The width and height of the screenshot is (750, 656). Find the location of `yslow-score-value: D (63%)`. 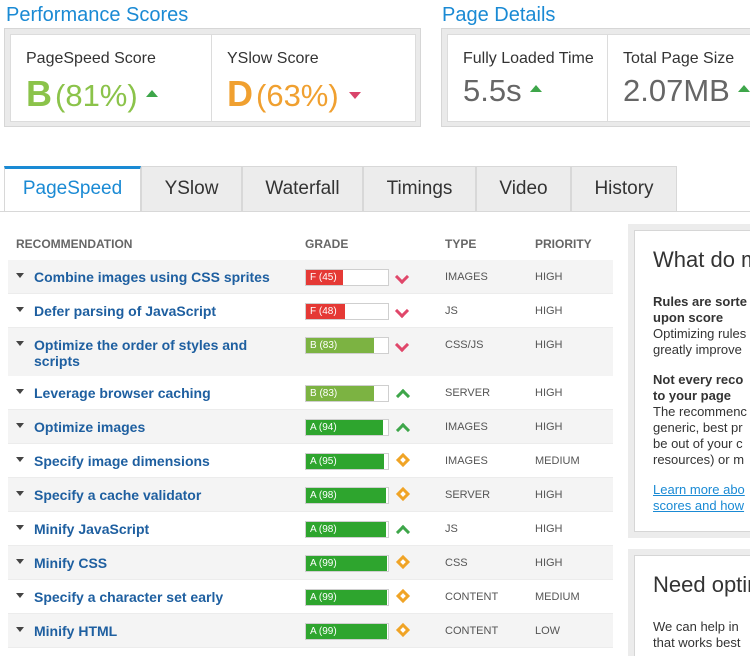

yslow-score-value: D (63%) is located at coordinates (294, 94).